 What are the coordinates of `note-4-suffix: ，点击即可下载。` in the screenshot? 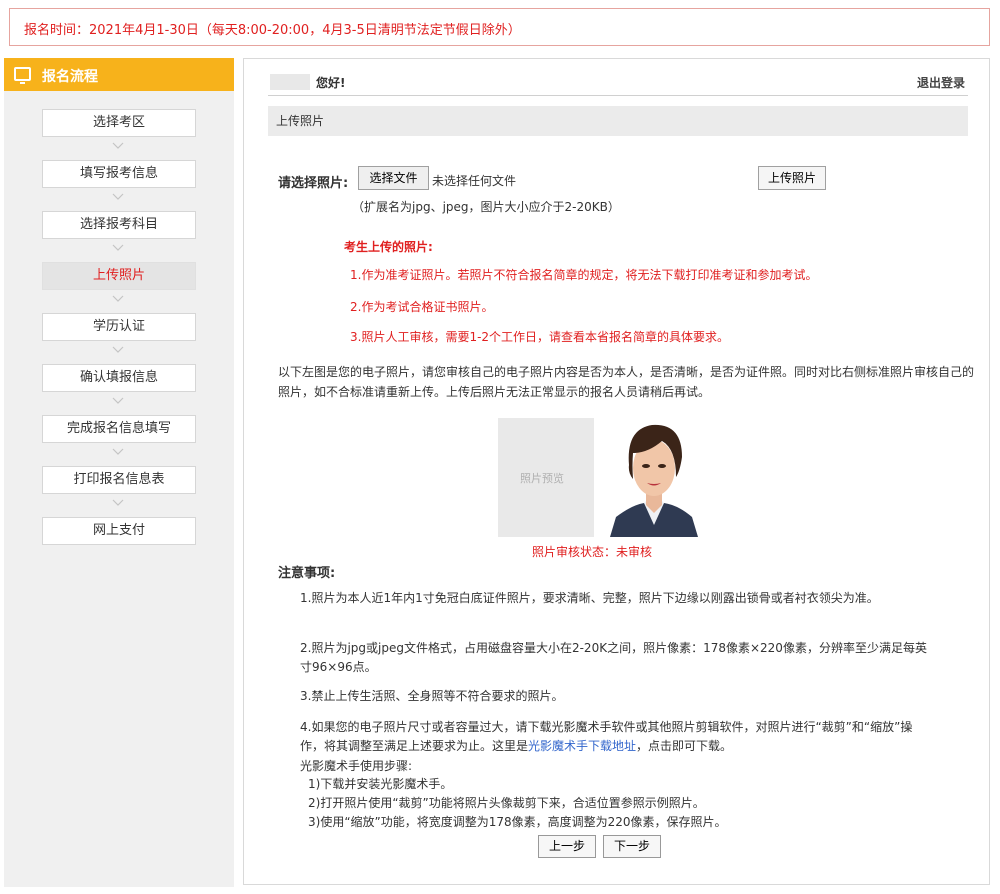 It's located at (684, 746).